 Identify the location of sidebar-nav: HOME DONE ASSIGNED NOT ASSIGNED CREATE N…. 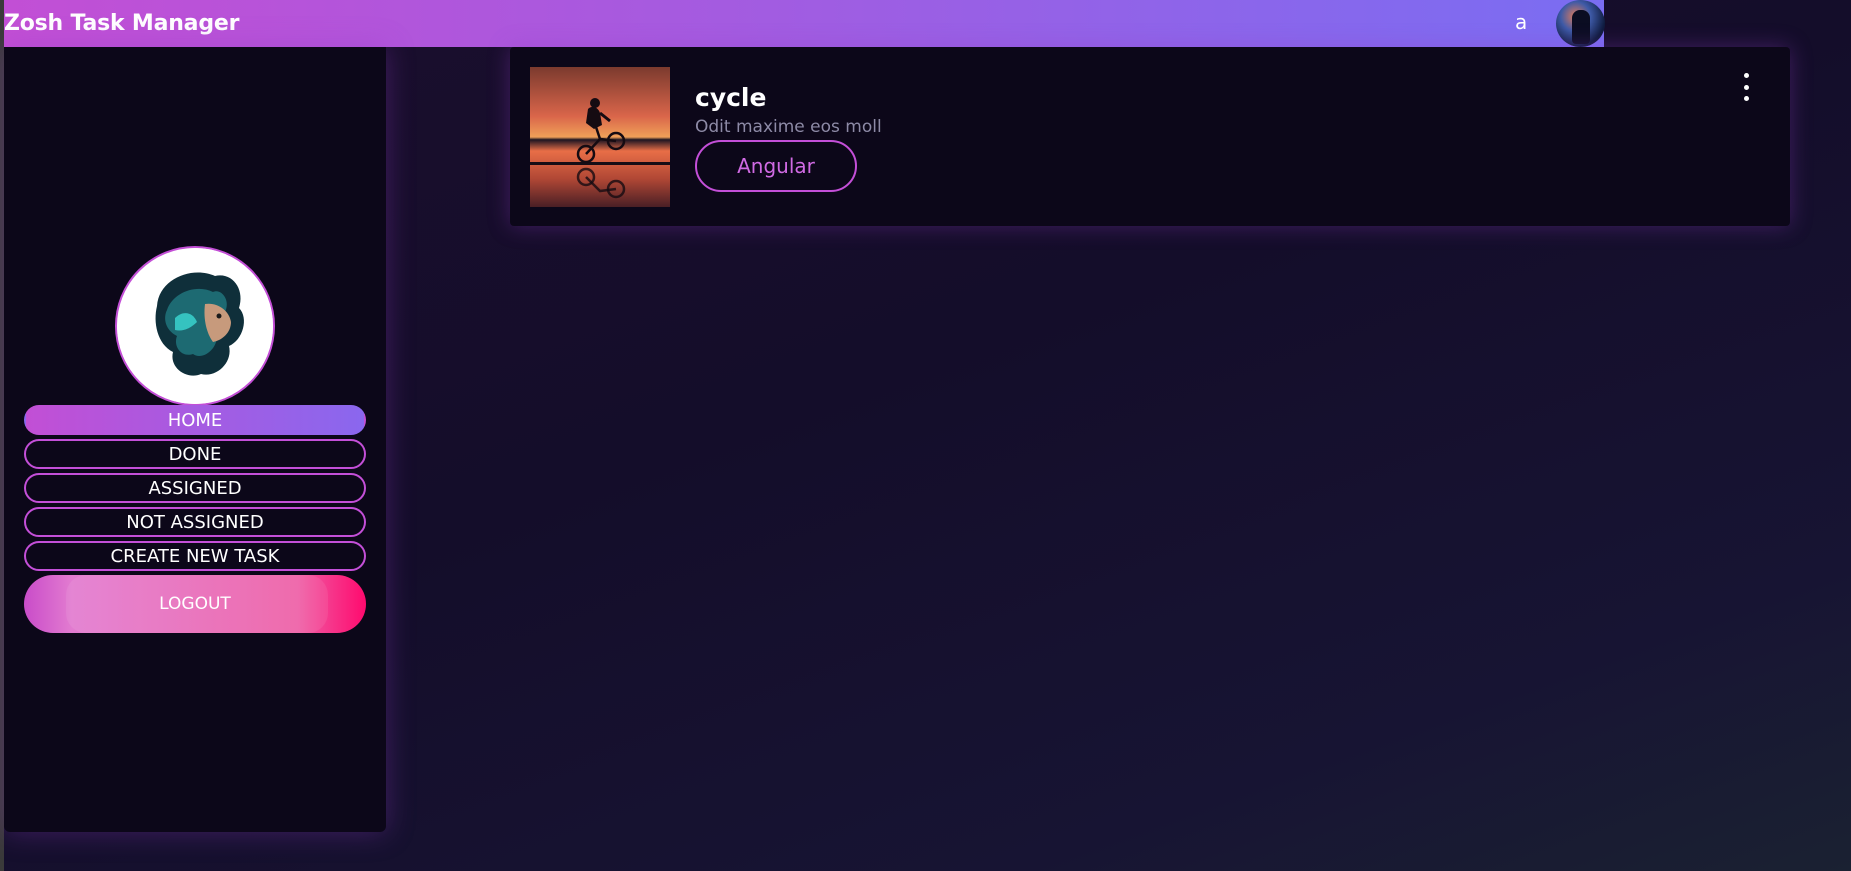
(197, 519).